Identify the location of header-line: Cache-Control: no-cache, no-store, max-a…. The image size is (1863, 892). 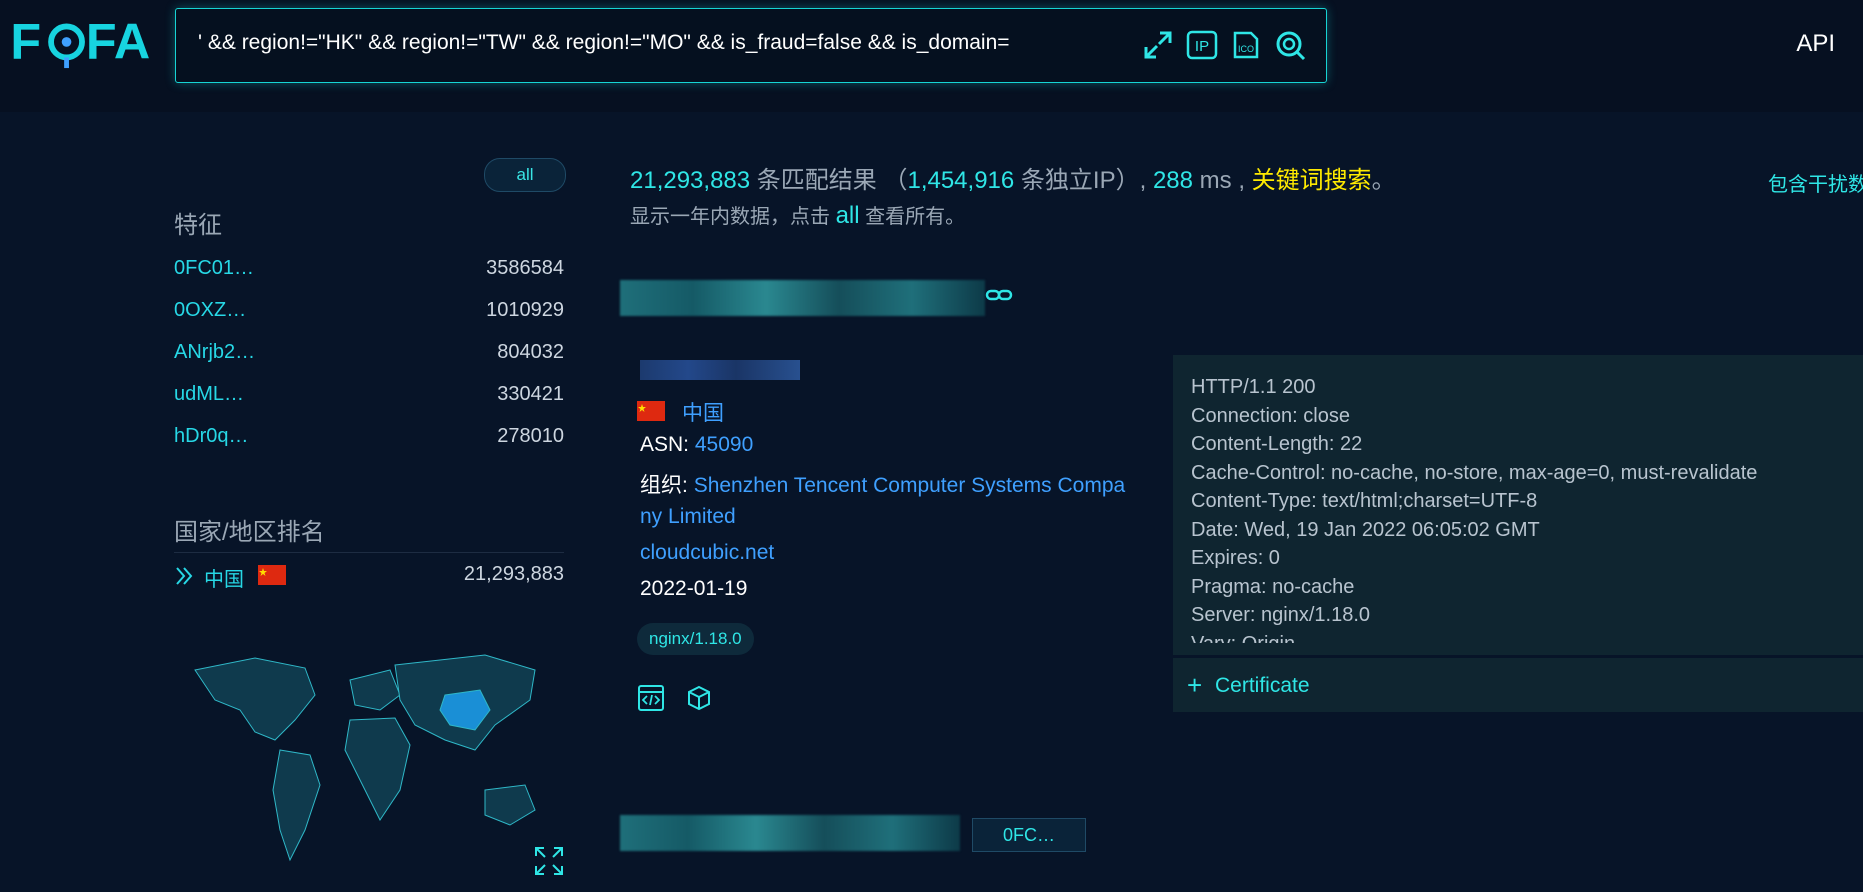
(1474, 472).